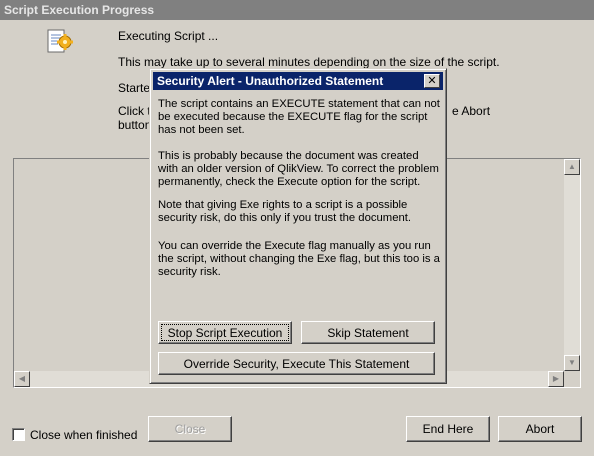 The width and height of the screenshot is (594, 456). Describe the element at coordinates (190, 429) in the screenshot. I see `close-button: Close` at that location.